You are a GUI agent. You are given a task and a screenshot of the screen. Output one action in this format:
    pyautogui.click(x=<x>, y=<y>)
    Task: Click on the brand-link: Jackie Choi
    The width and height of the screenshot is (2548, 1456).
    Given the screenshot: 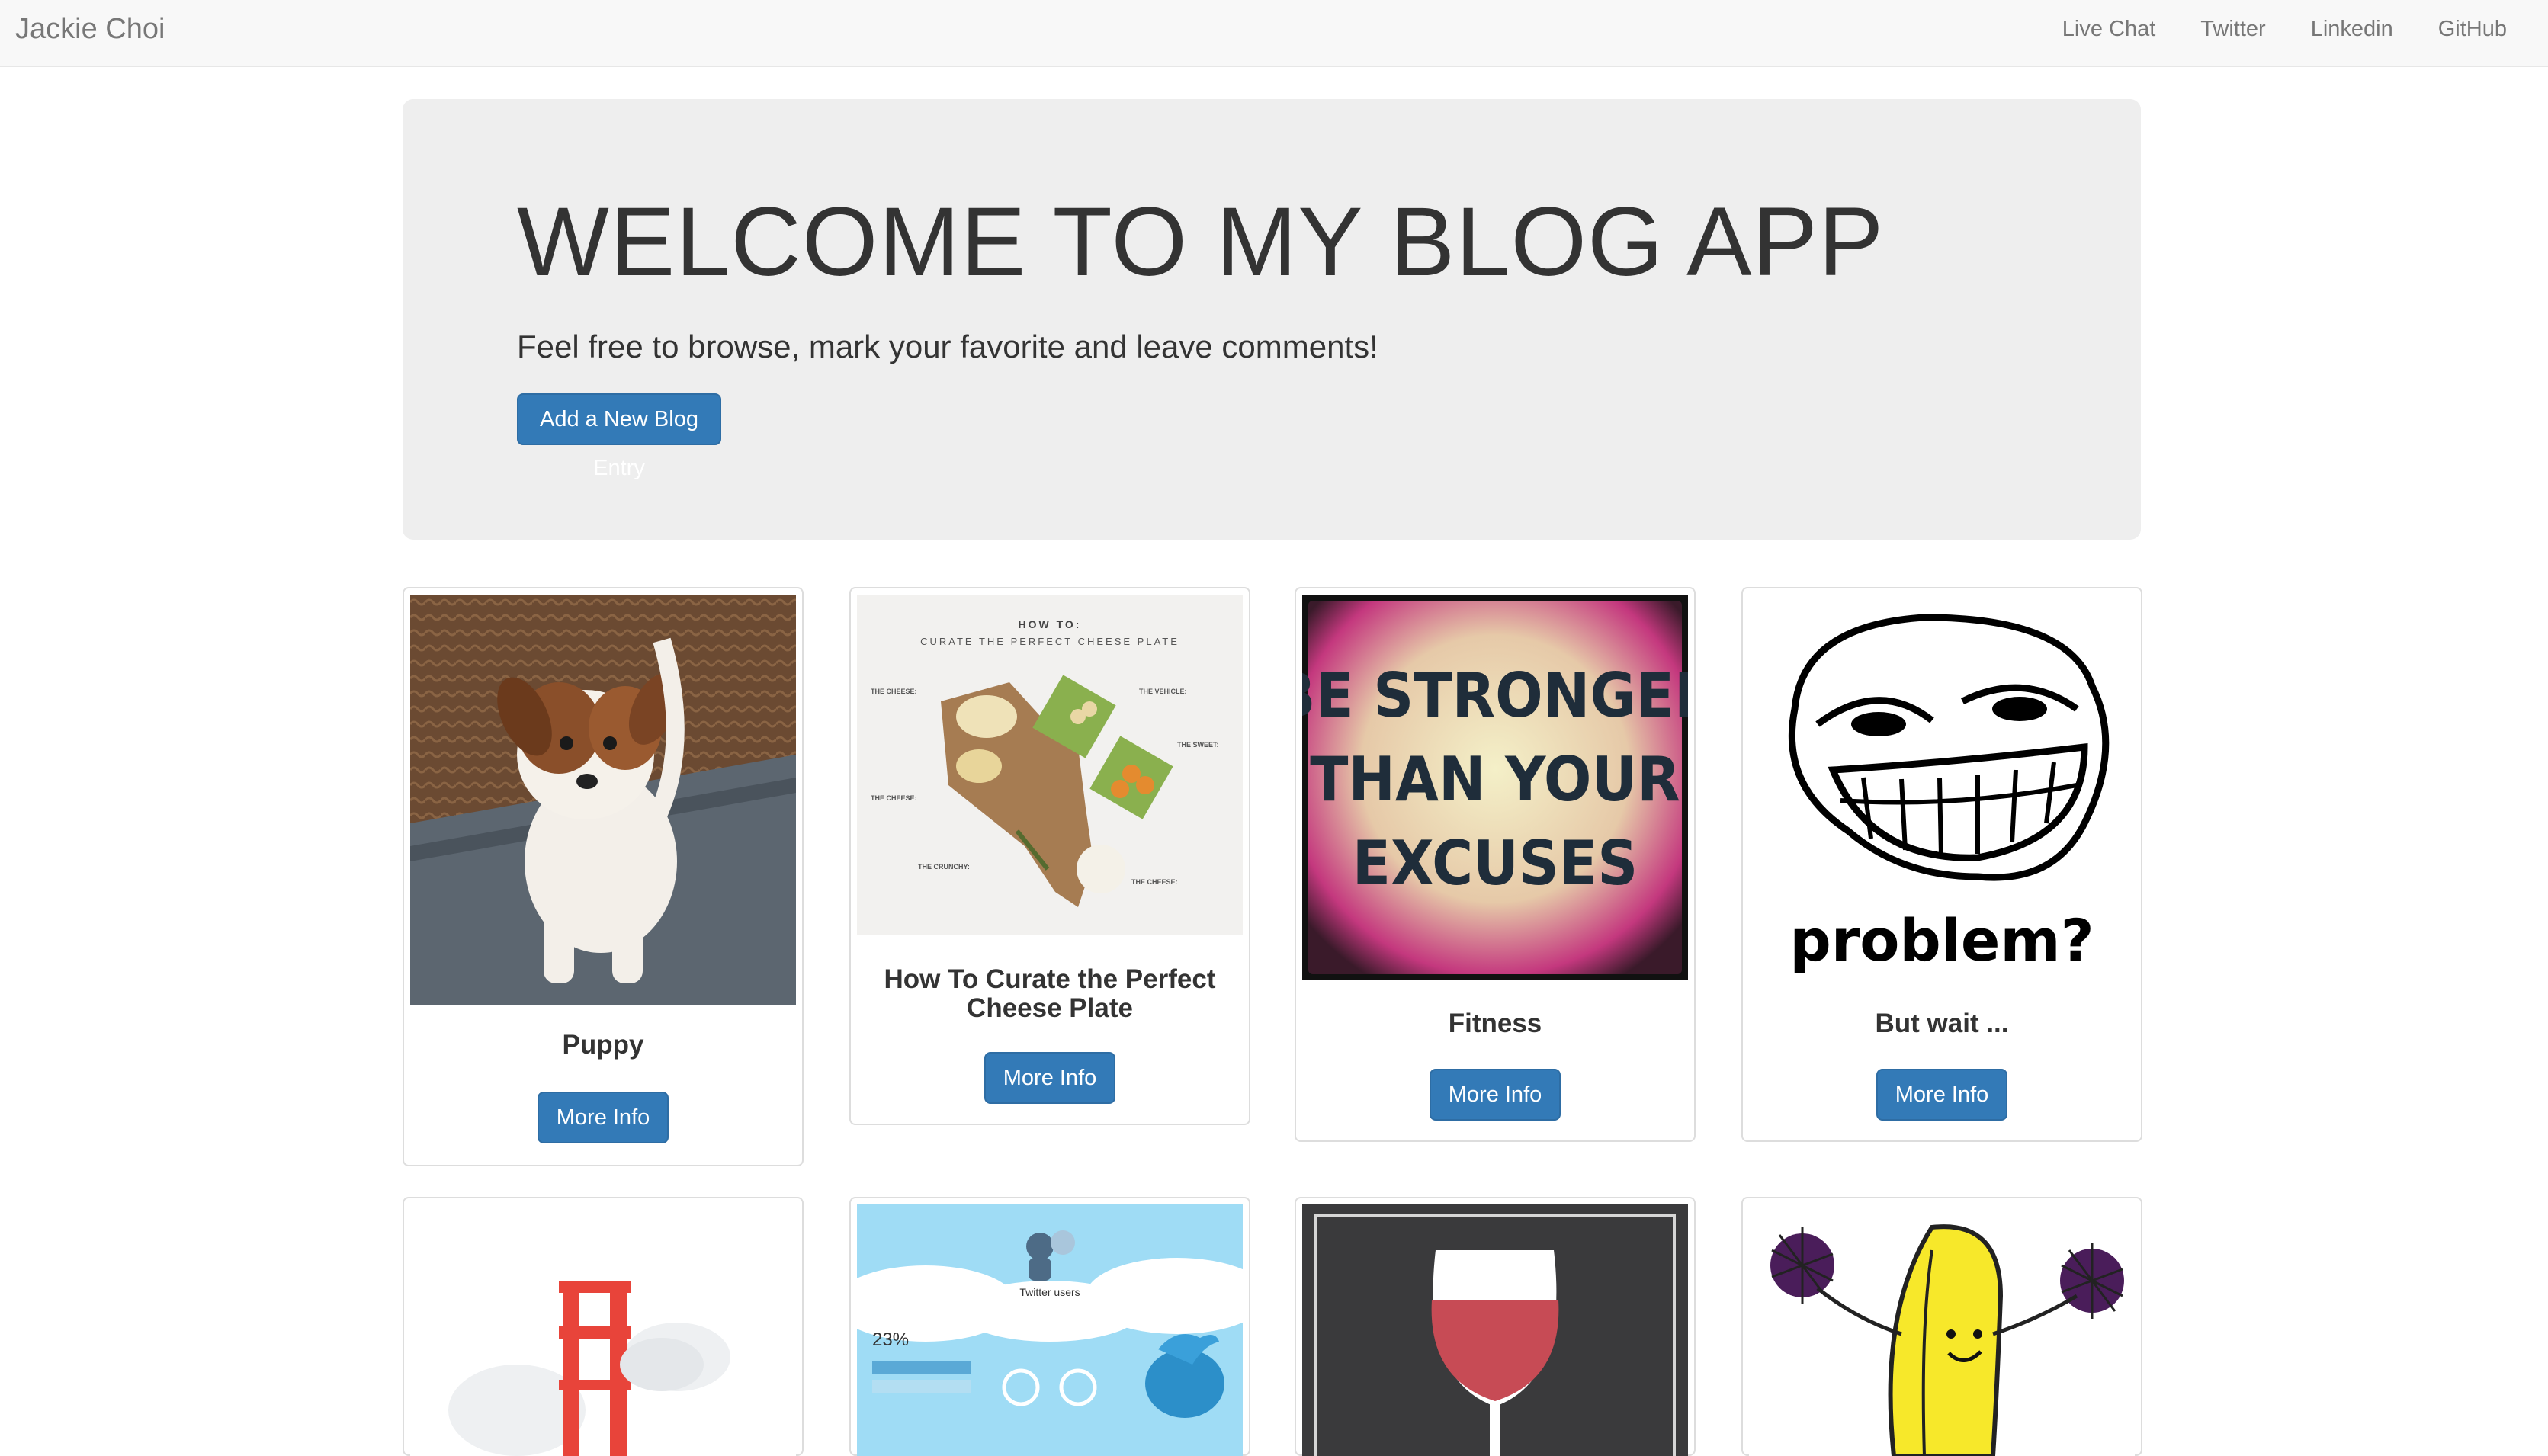 What is the action you would take?
    pyautogui.click(x=90, y=29)
    